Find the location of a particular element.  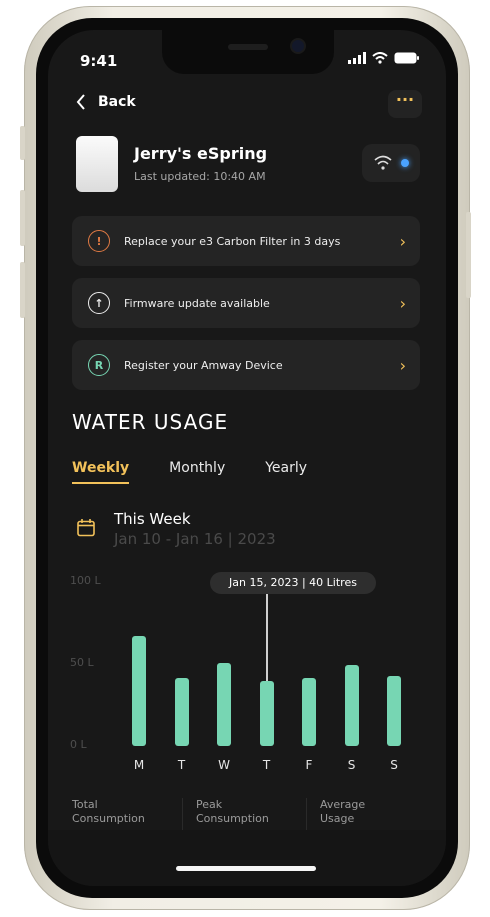

back-button: Back is located at coordinates (106, 102).